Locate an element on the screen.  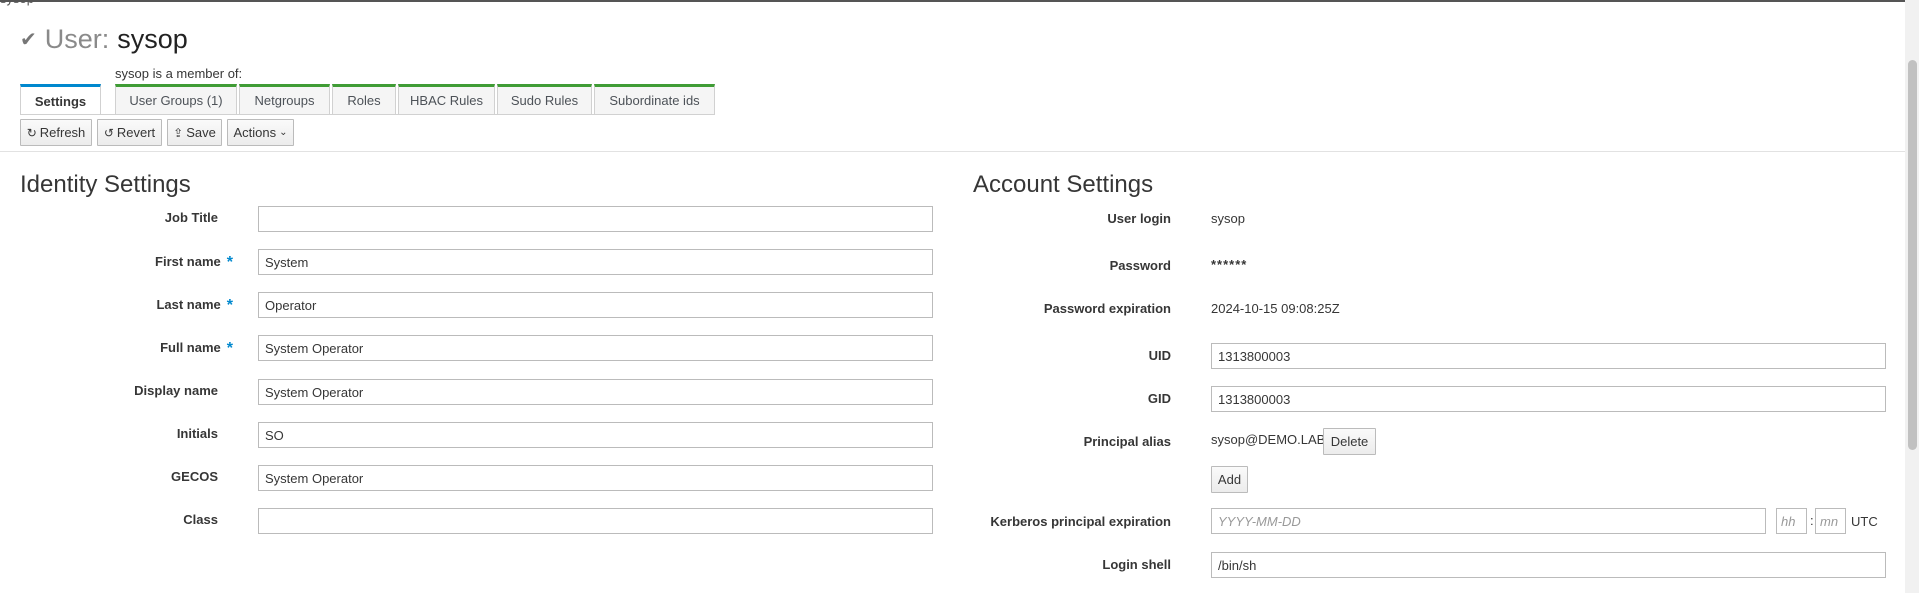
class-label: Class is located at coordinates (200, 519).